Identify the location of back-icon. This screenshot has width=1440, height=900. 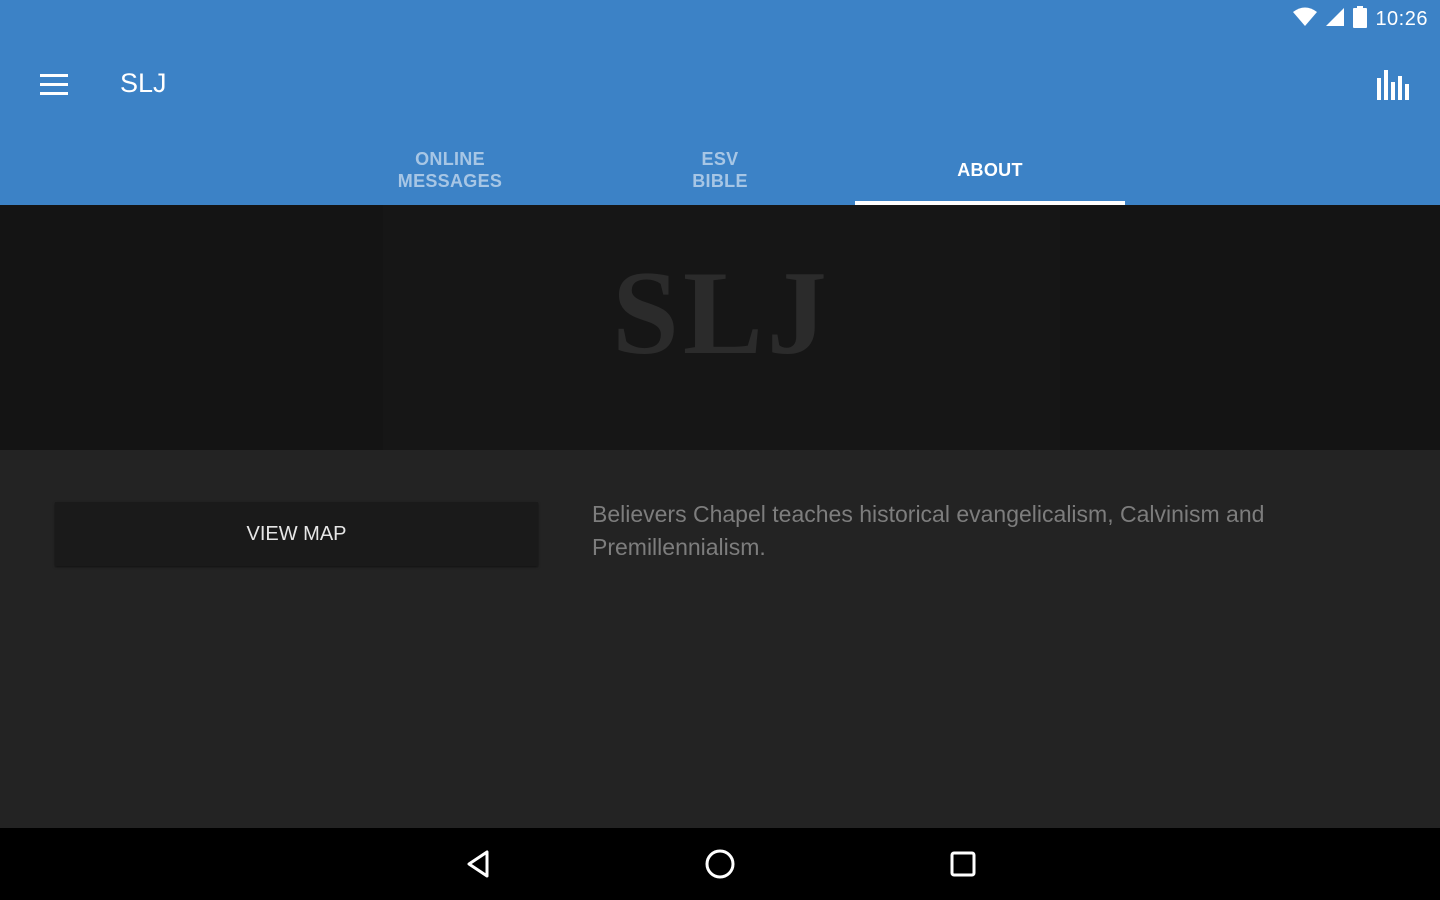
(479, 864).